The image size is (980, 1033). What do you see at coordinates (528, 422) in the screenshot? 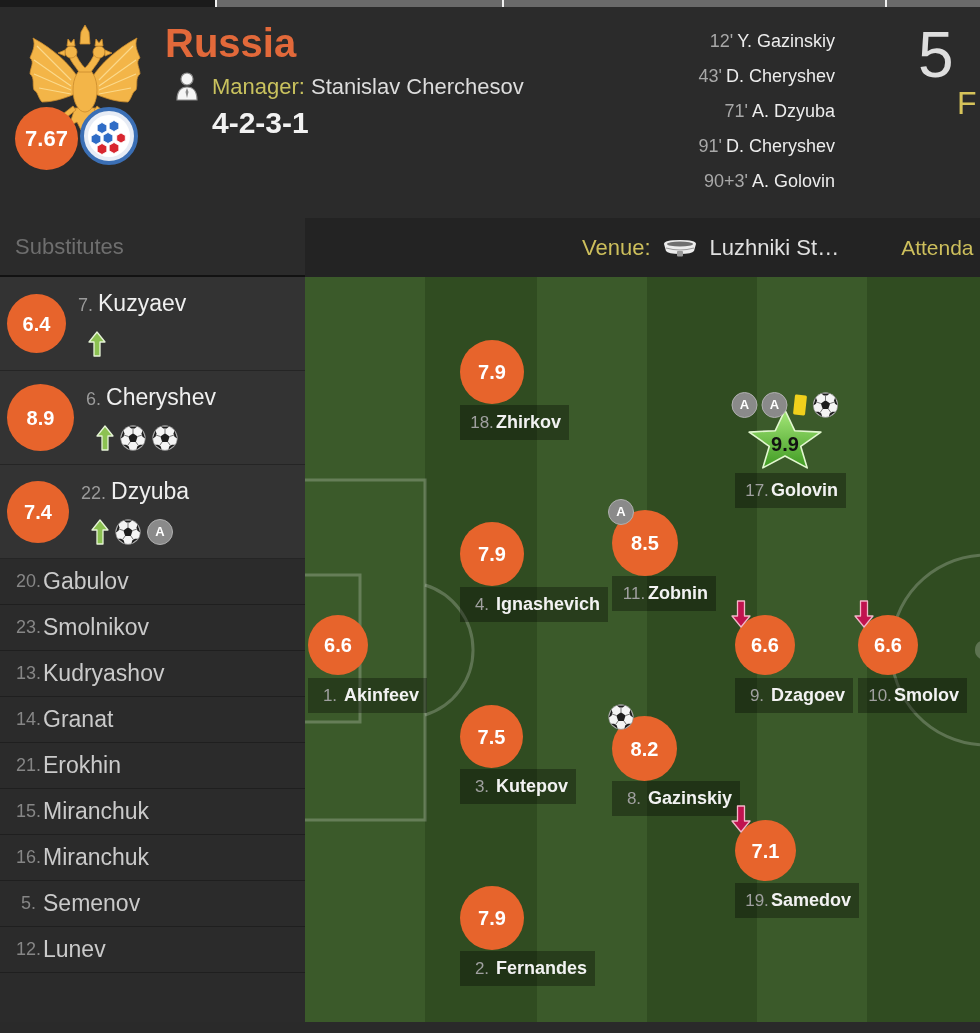
I see `player-name: Zhirkov` at bounding box center [528, 422].